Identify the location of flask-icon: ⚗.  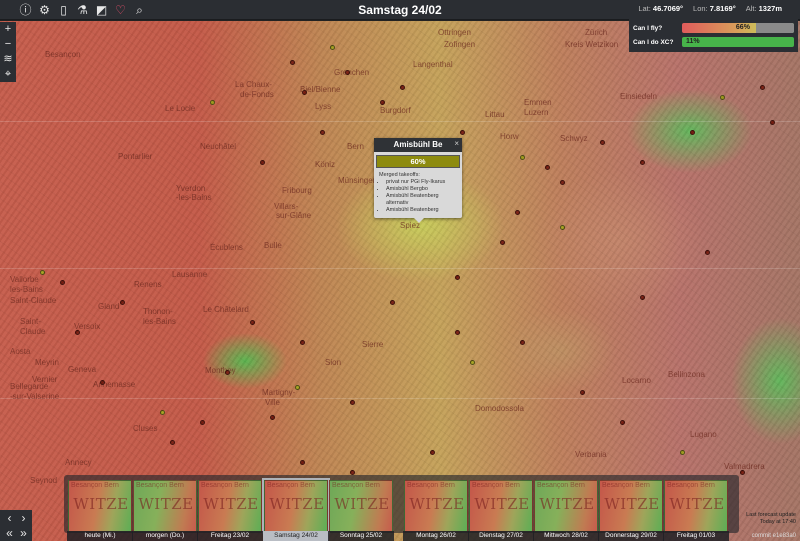
(82, 9).